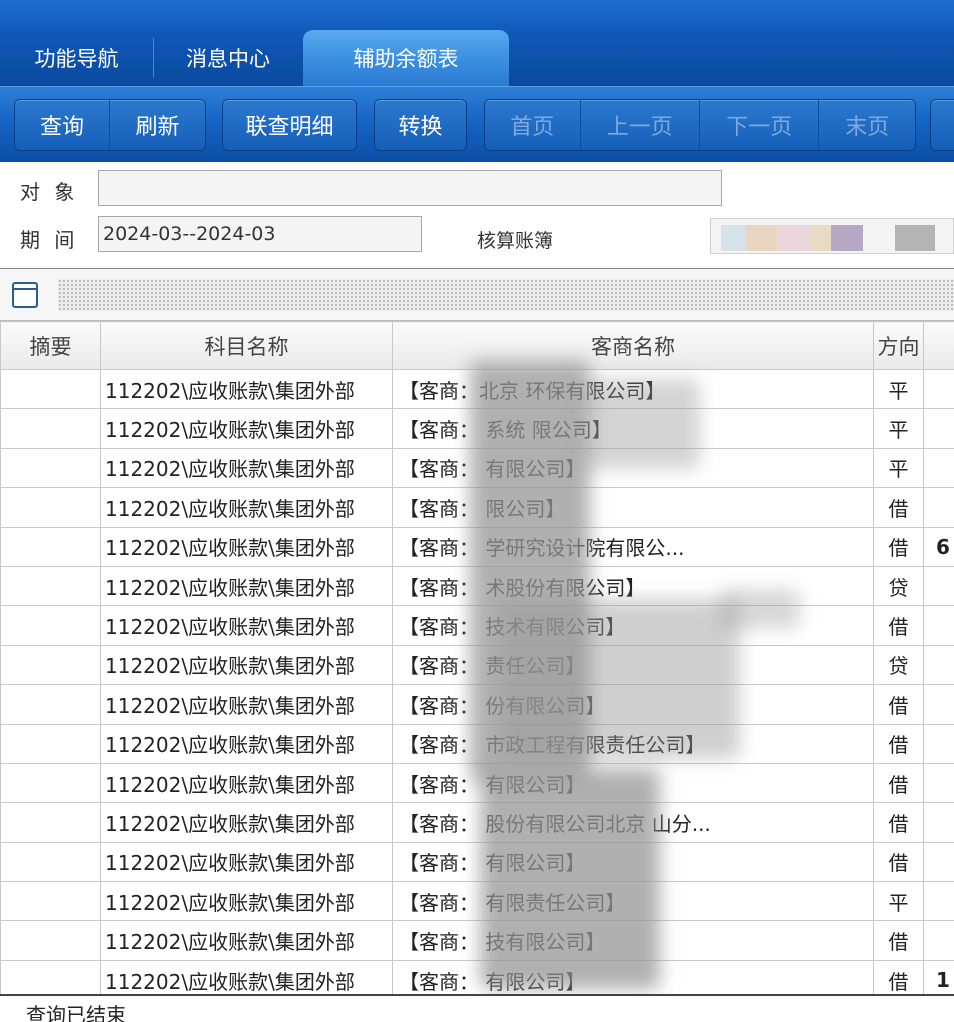 The height and width of the screenshot is (1022, 954). I want to click on pagination-group: 首页 上一页 下一页 末页, so click(700, 125).